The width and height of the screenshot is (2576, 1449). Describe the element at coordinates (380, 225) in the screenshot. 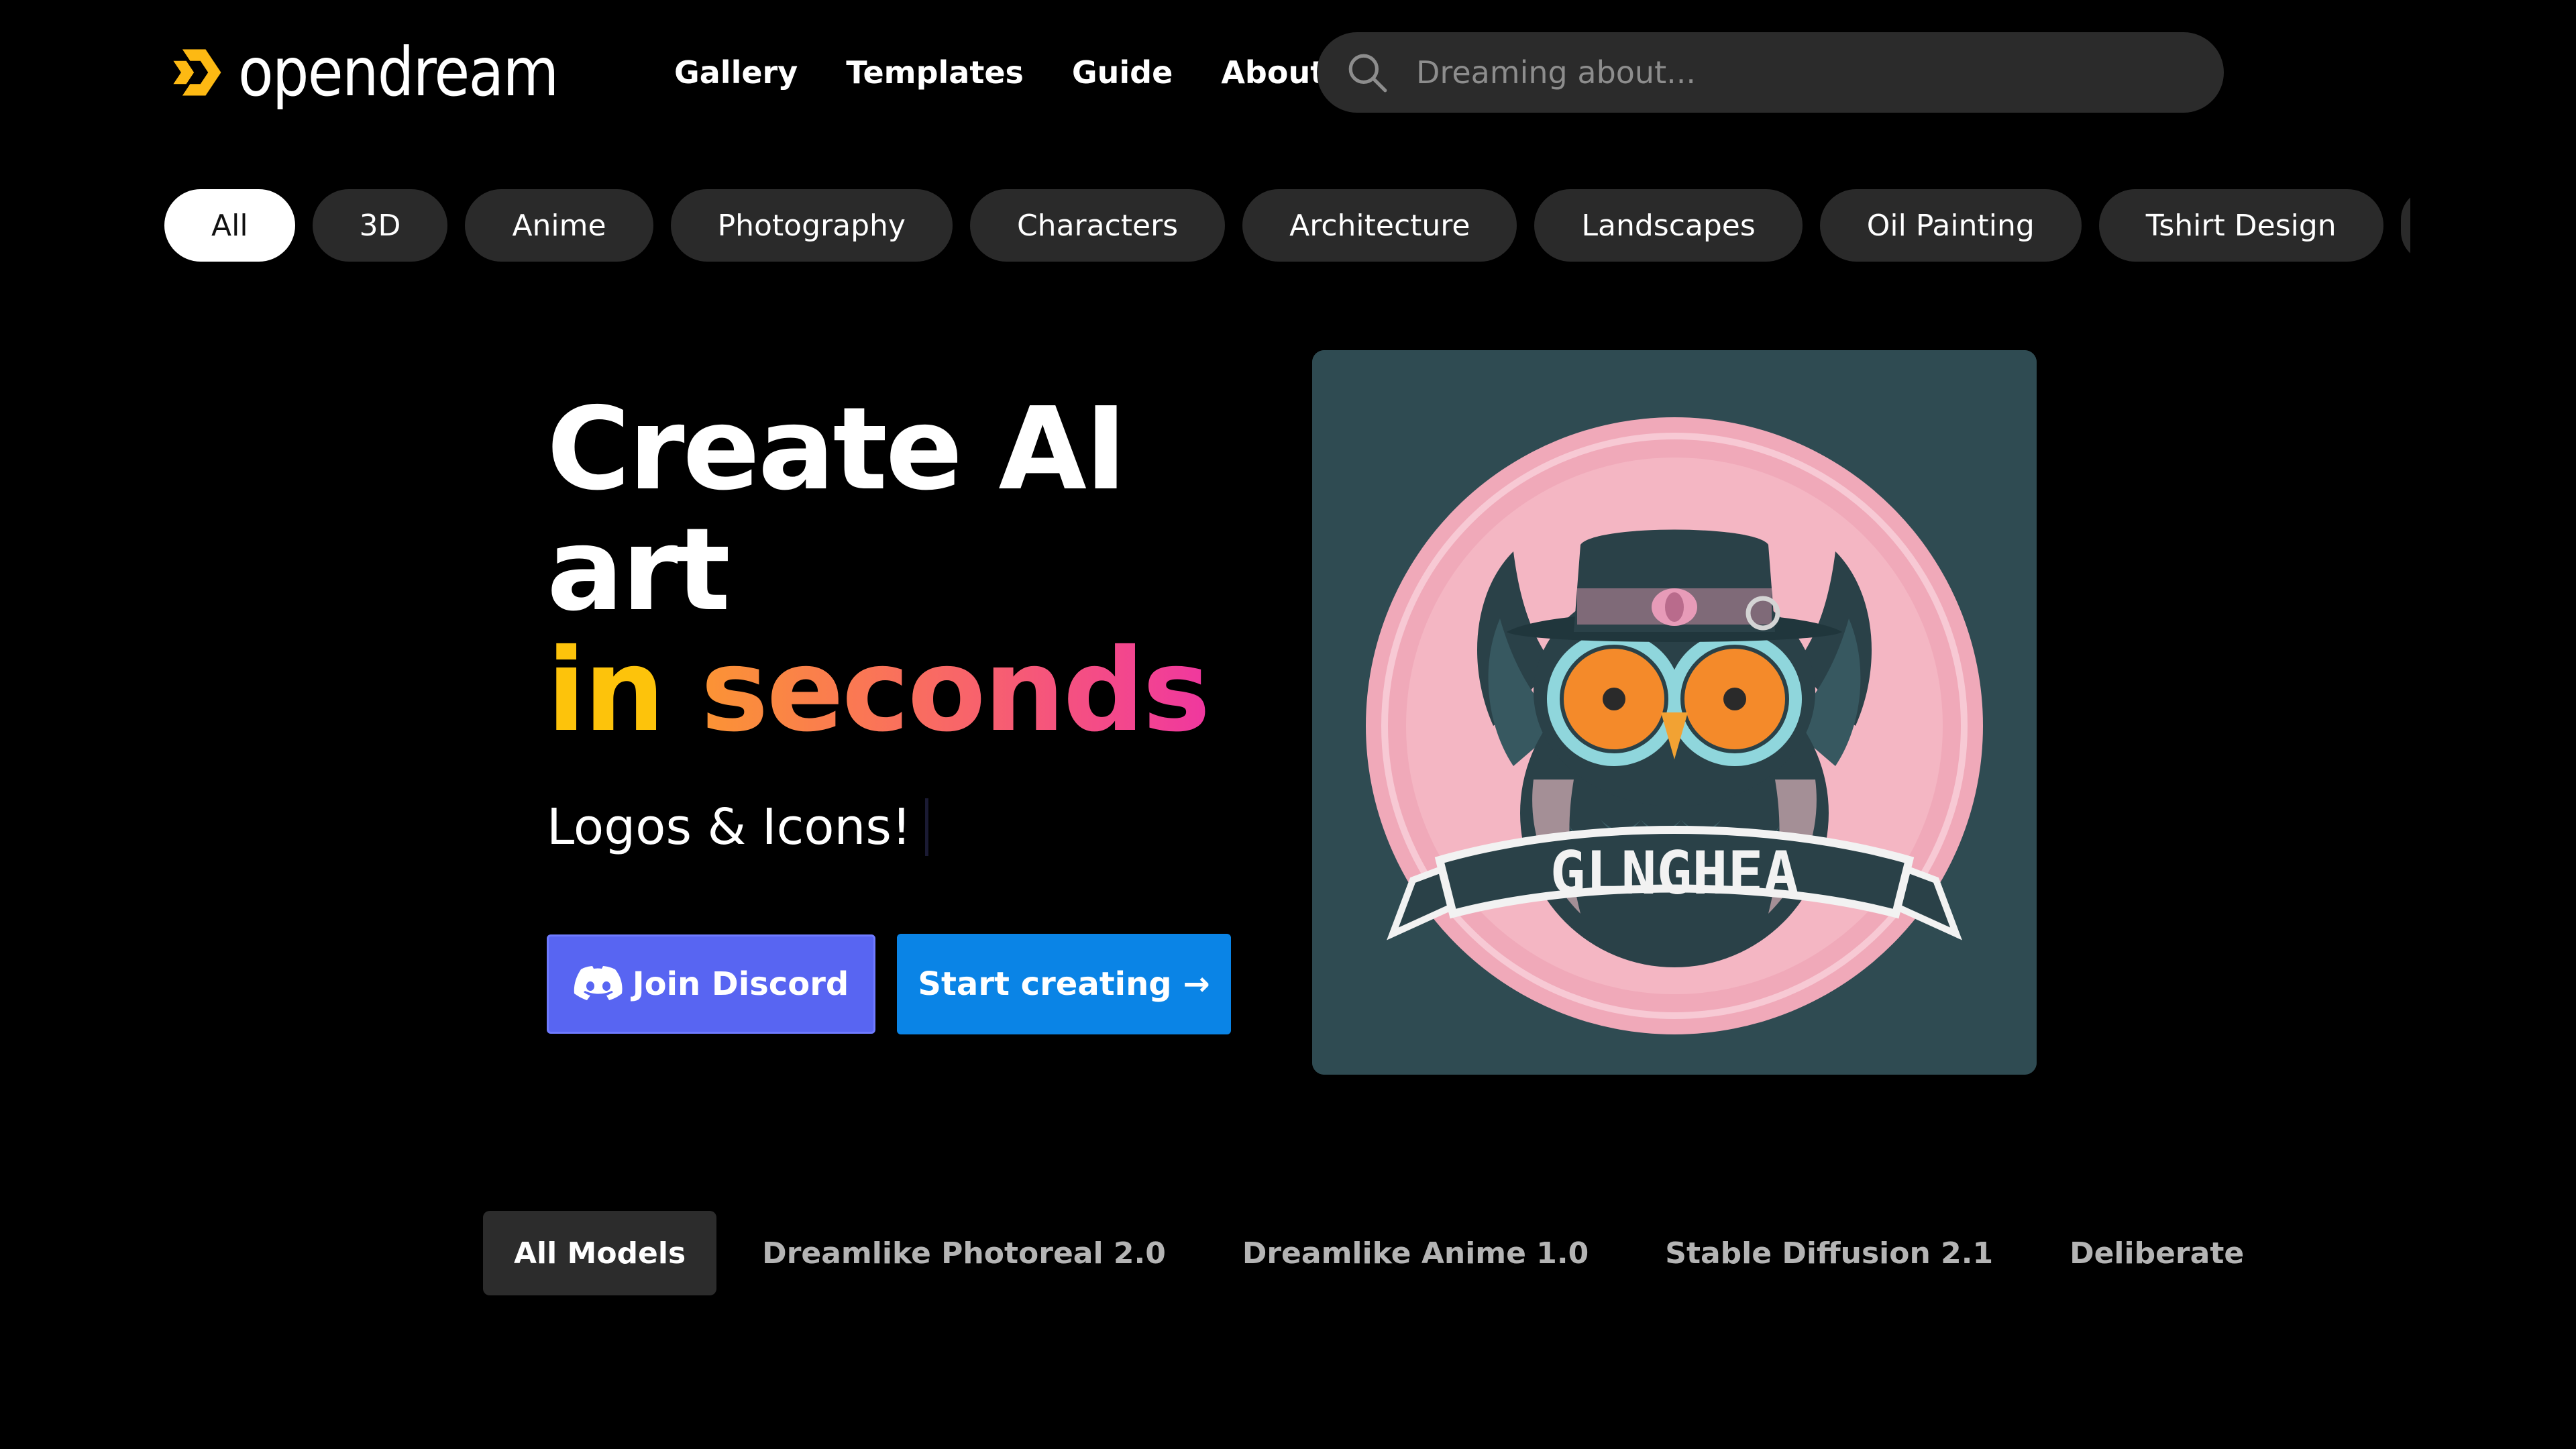

I see `chip-3d: 3D` at that location.